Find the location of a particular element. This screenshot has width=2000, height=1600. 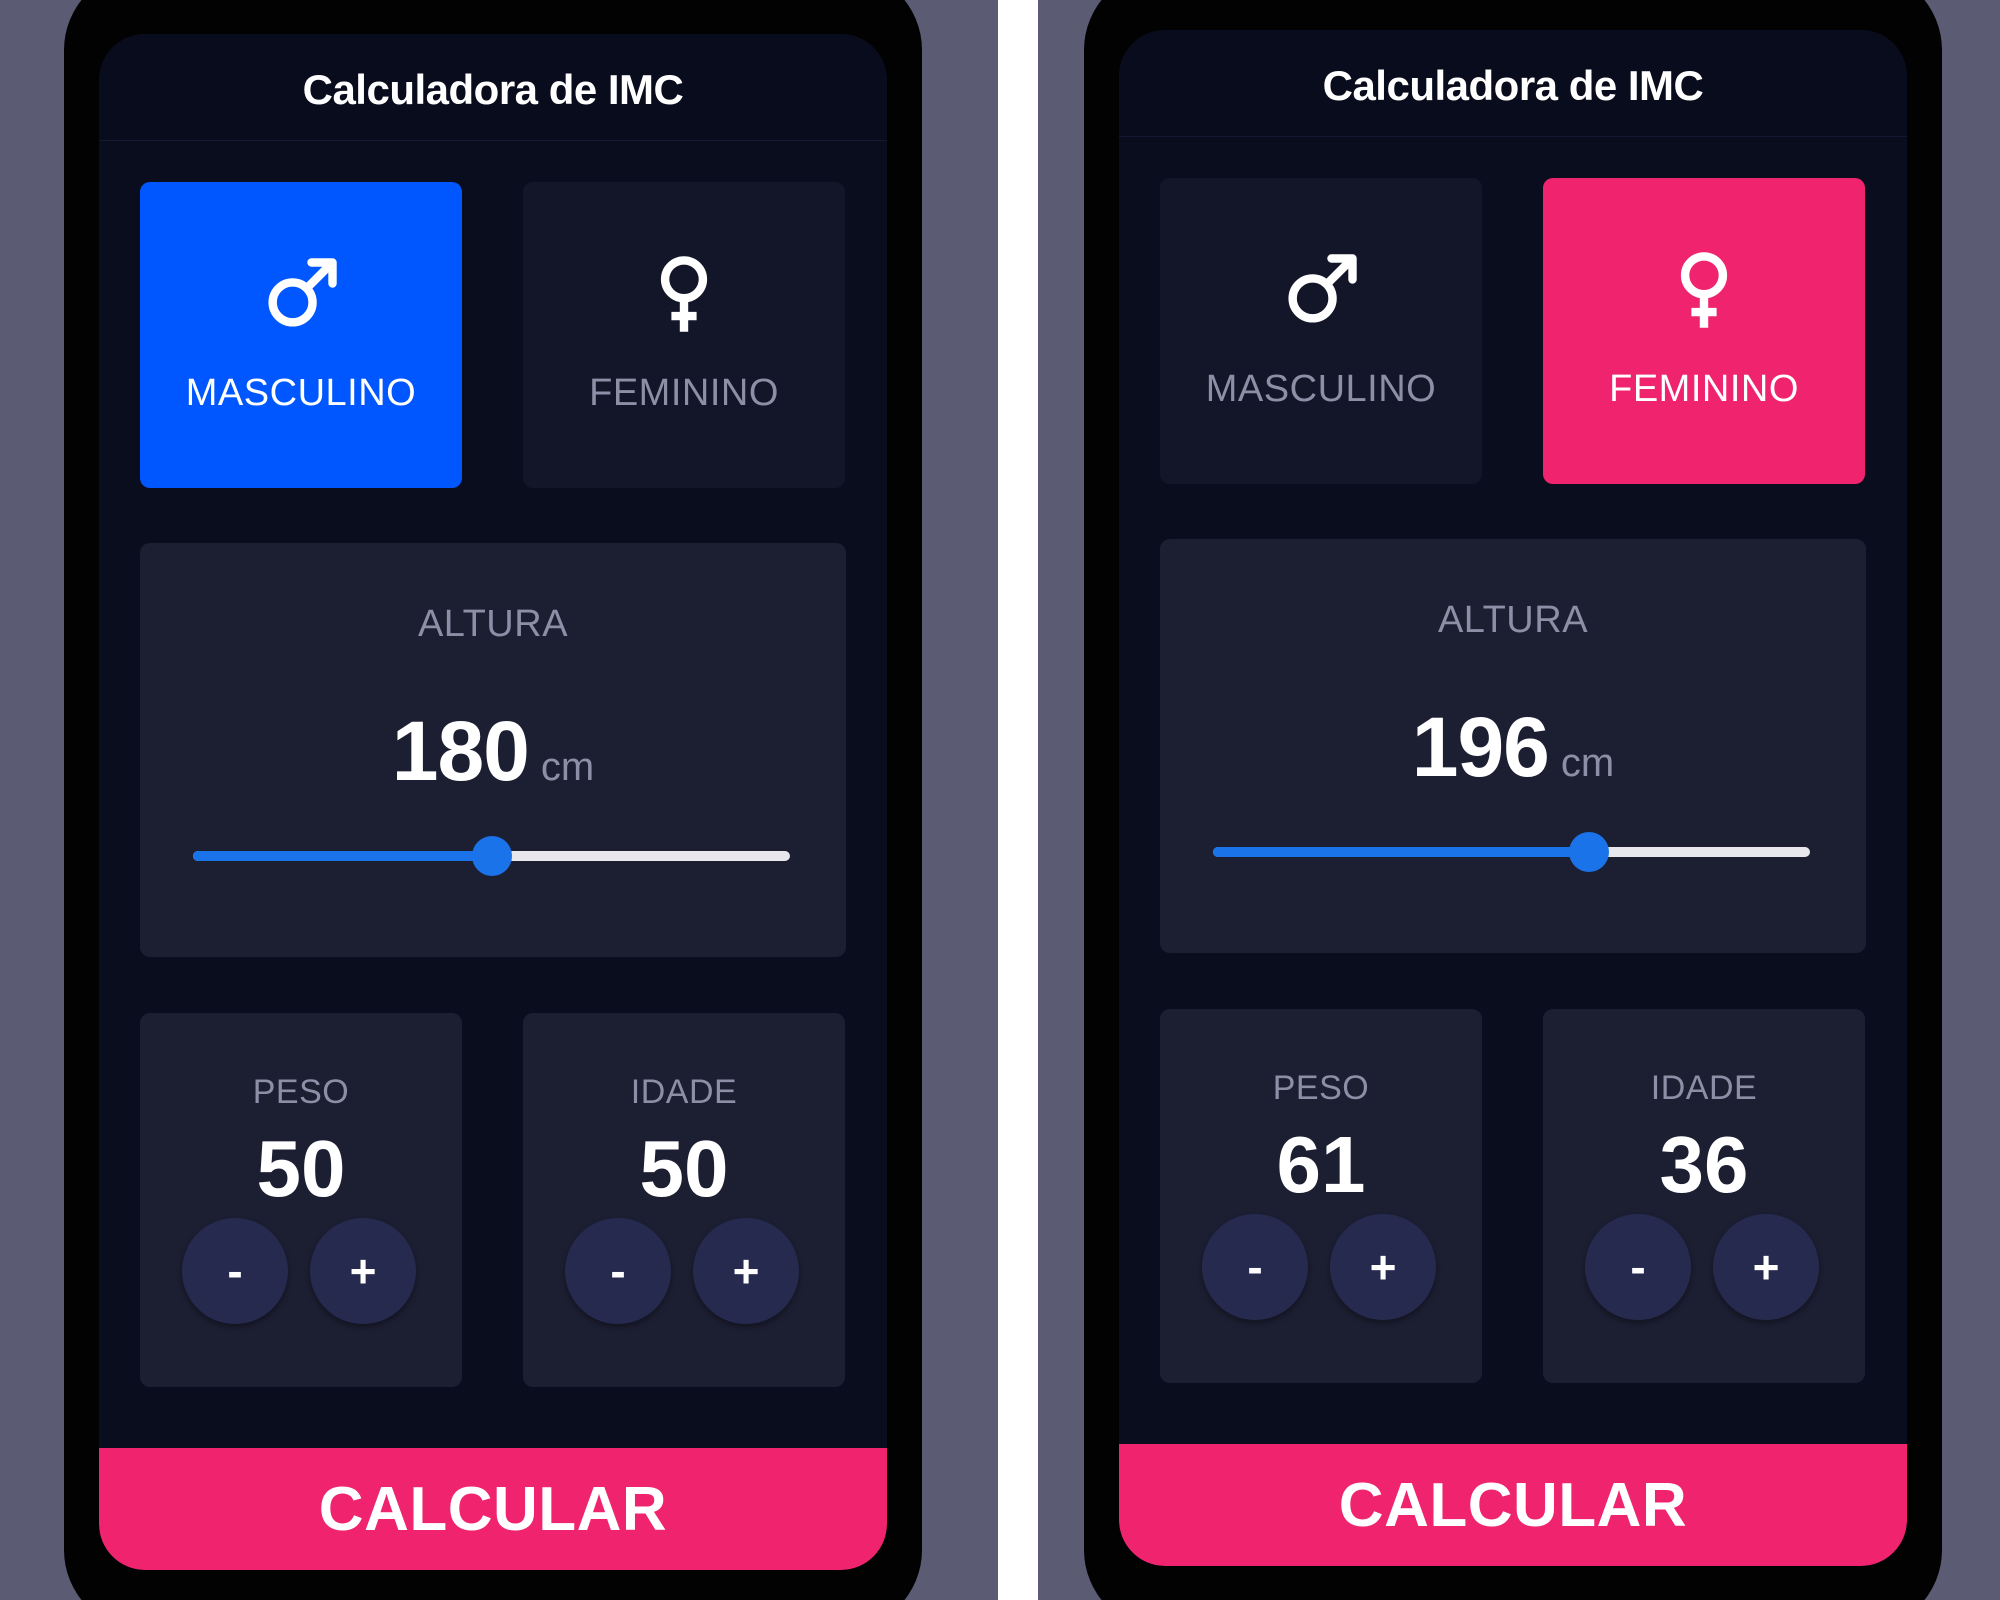

weight-value: 50 is located at coordinates (301, 1168).